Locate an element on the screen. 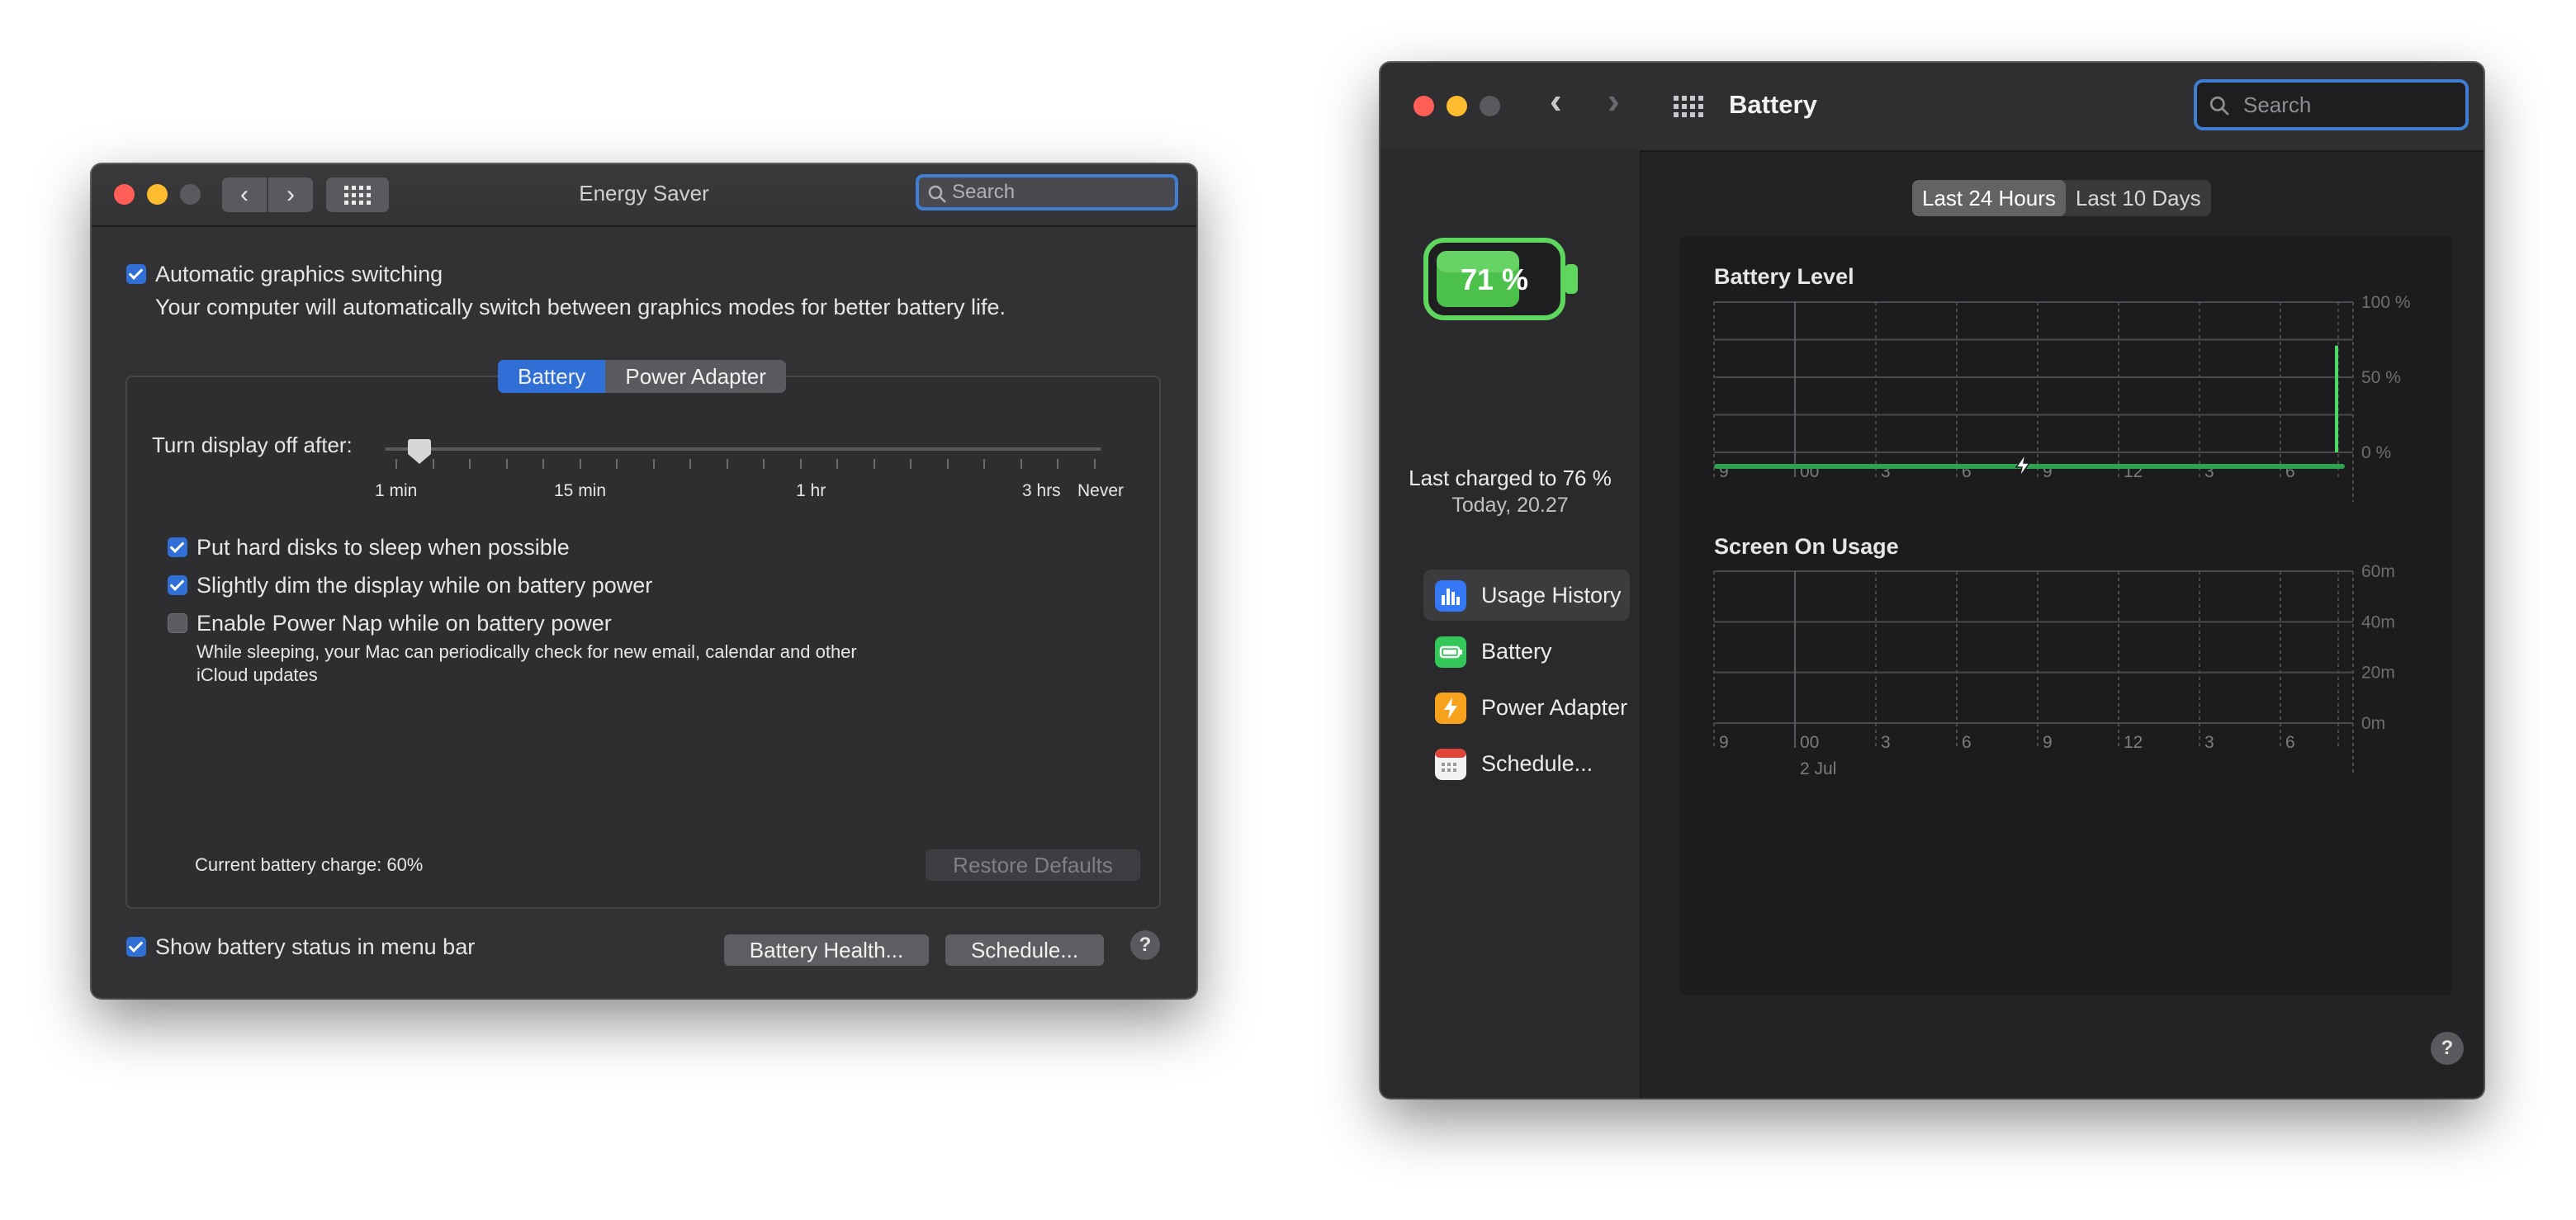  tick-label-1min: 1 min is located at coordinates (396, 490).